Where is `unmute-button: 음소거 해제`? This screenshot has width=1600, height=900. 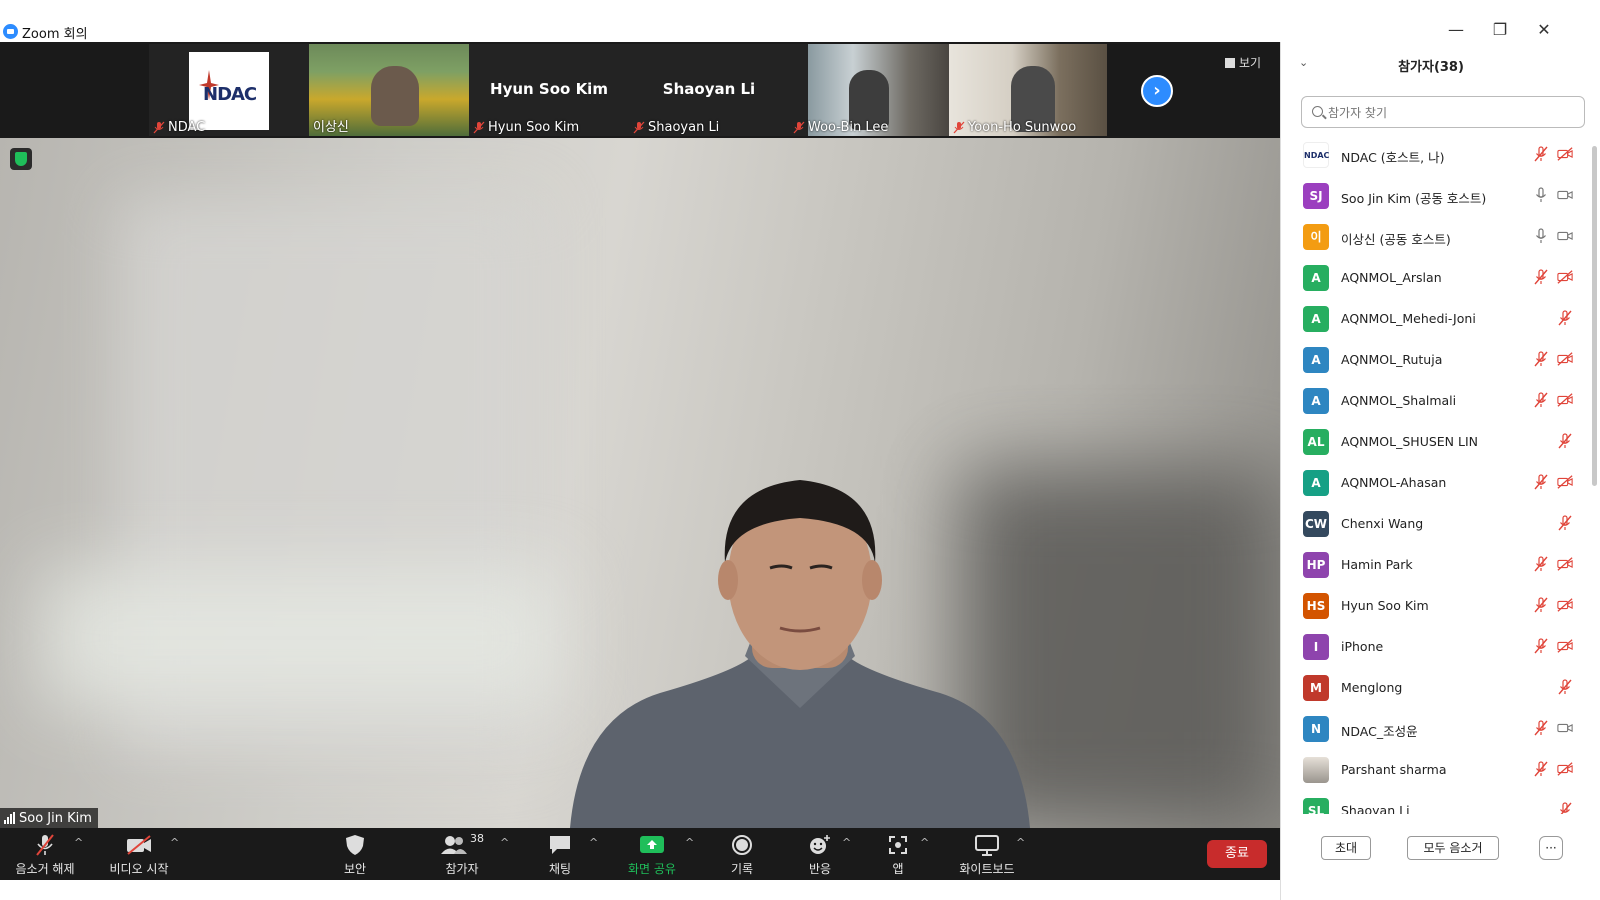
unmute-button: 음소거 해제 is located at coordinates (45, 854).